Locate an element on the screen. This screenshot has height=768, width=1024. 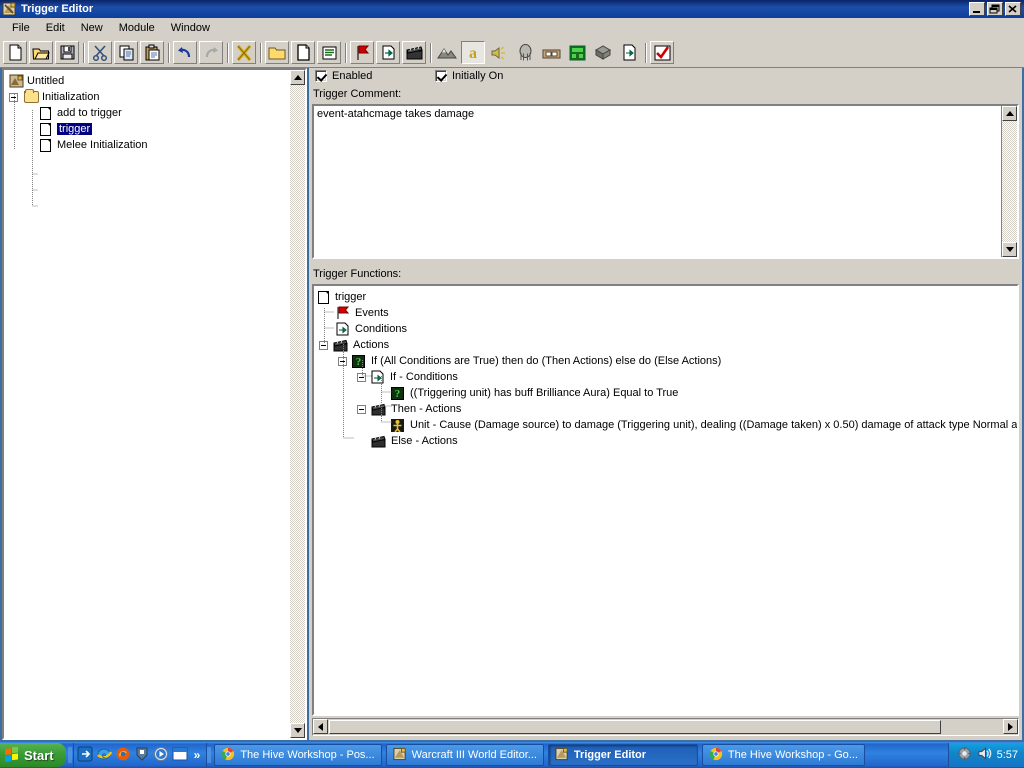
tree-node-label: trigger is located at coordinates (75, 129).